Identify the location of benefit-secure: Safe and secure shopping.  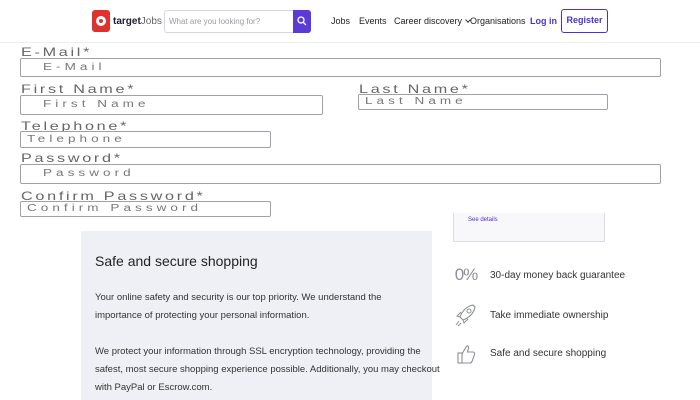
(530, 354).